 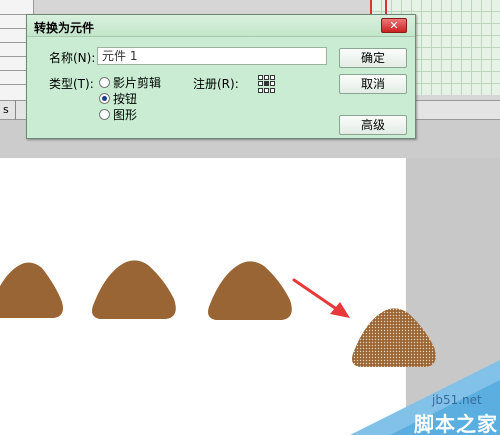 What do you see at coordinates (212, 56) in the screenshot?
I see `symbol-name-input: 元件 1` at bounding box center [212, 56].